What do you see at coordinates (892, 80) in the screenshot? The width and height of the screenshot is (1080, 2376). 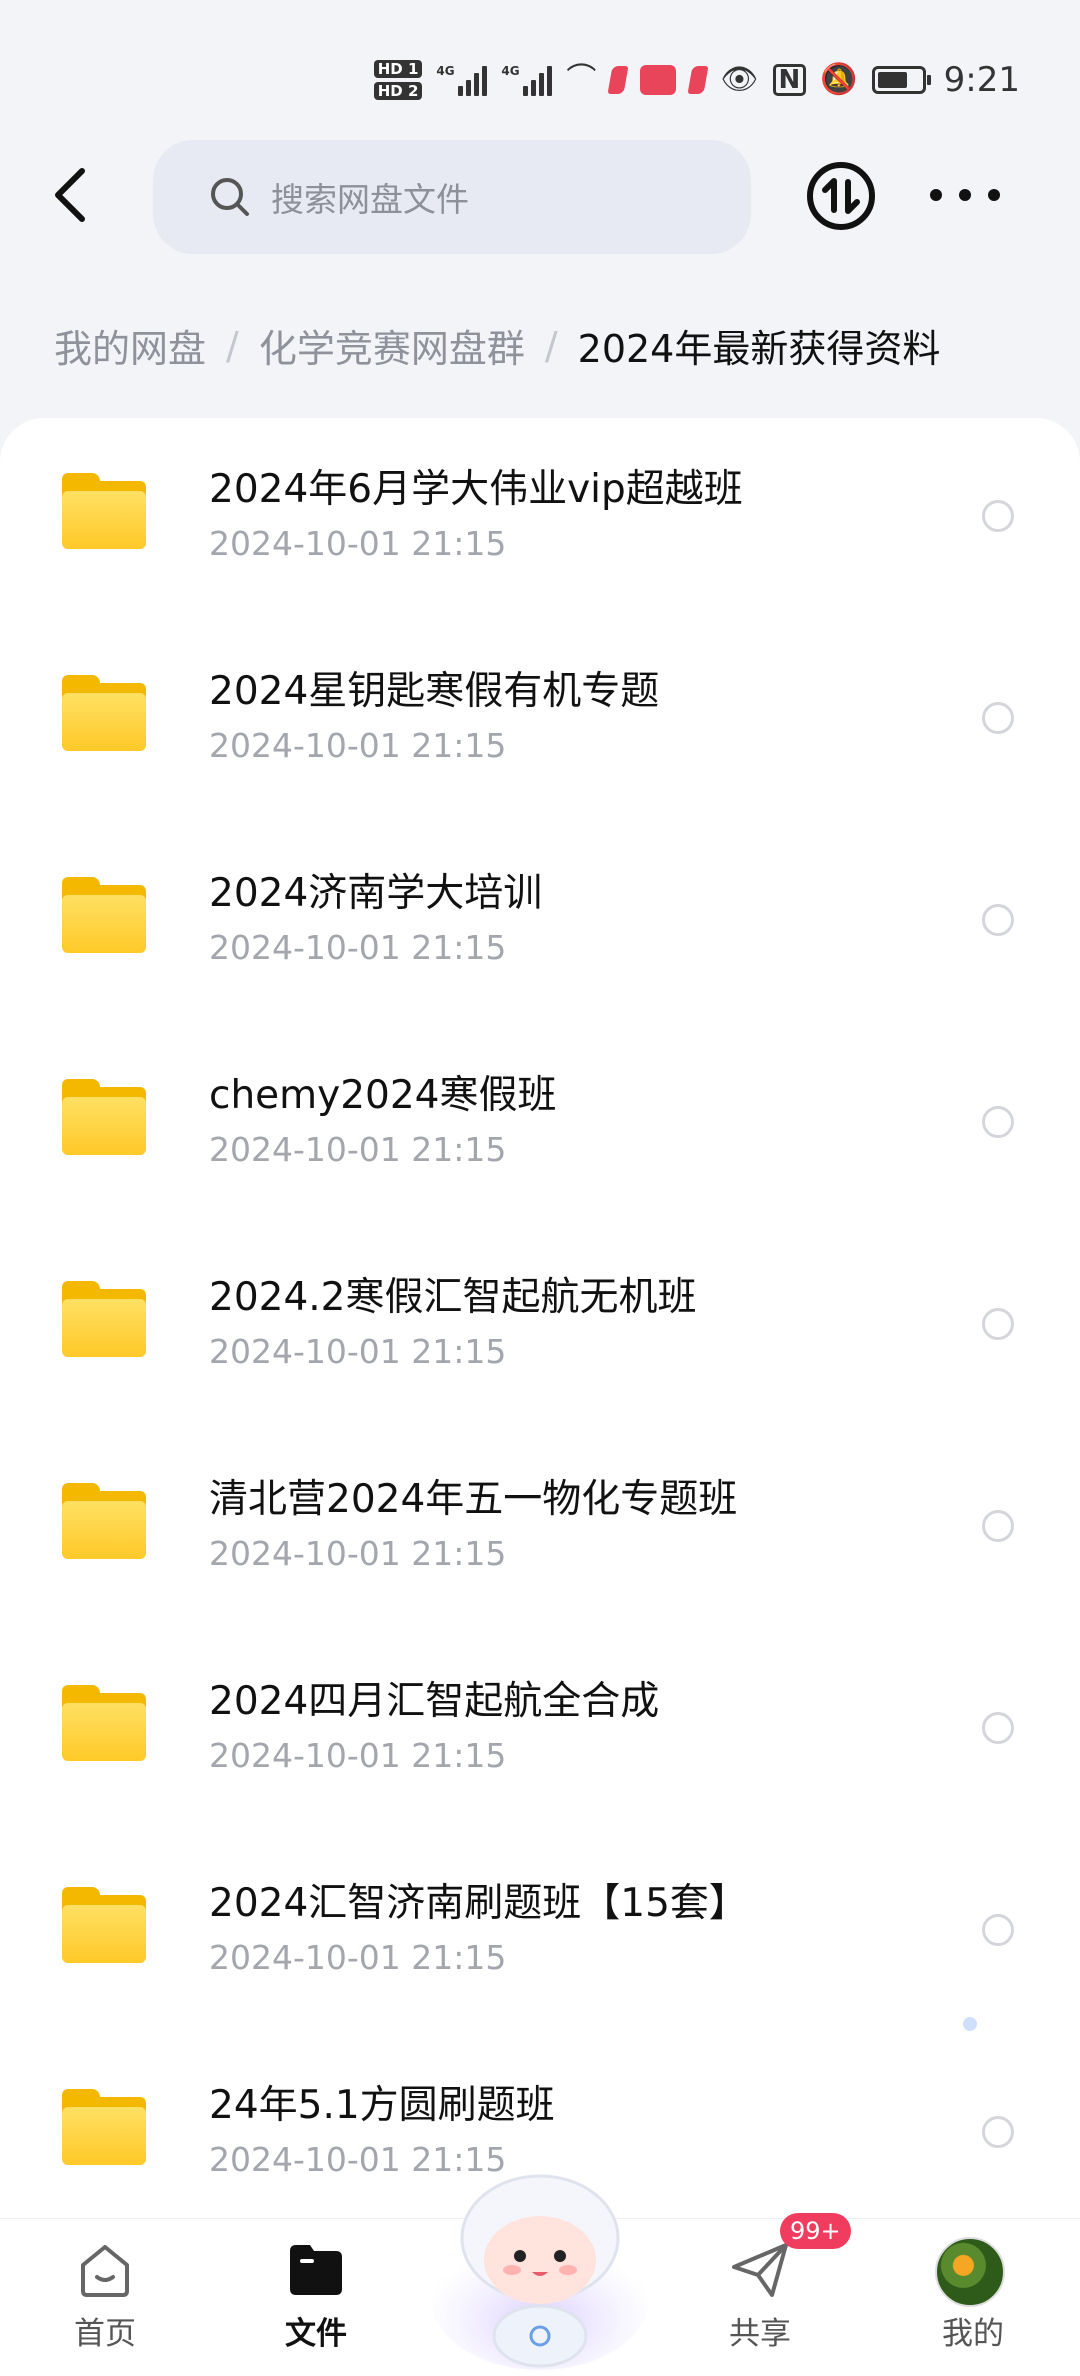 I see `battery-level` at bounding box center [892, 80].